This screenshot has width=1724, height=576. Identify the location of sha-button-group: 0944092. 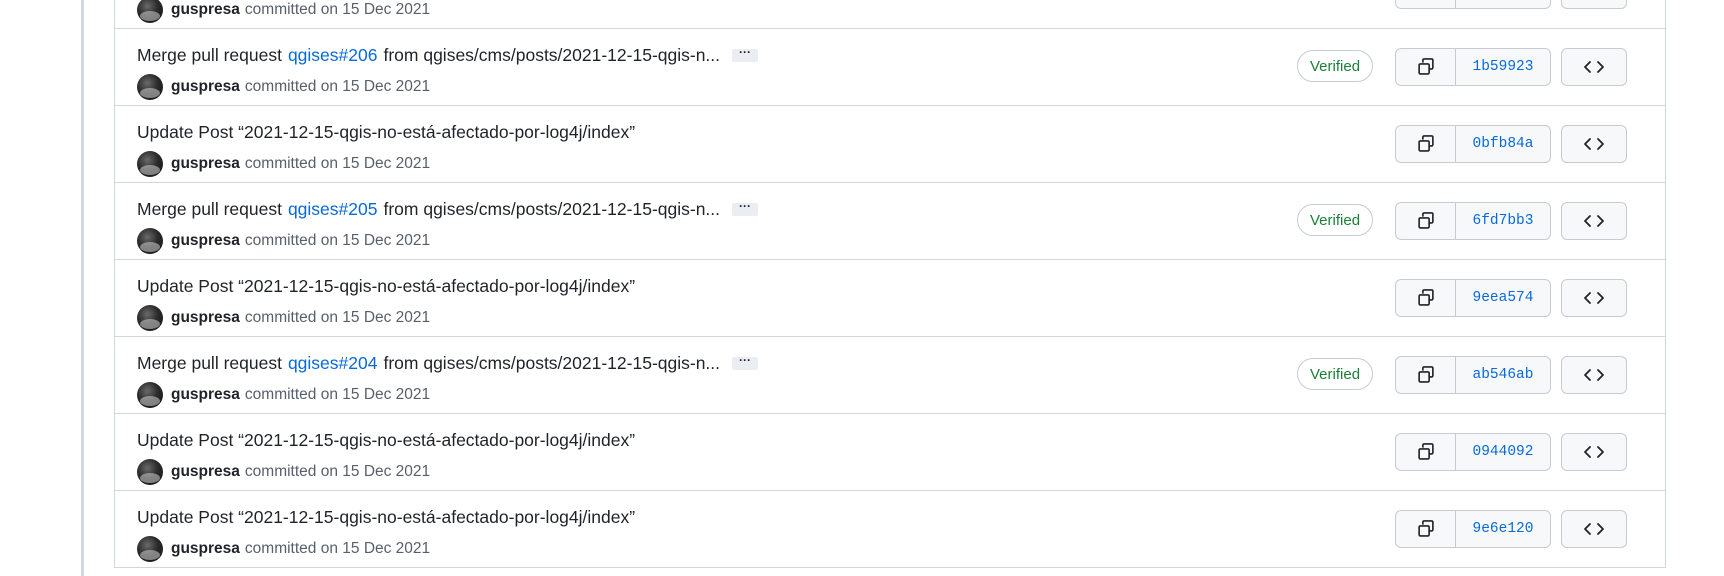
(1473, 452).